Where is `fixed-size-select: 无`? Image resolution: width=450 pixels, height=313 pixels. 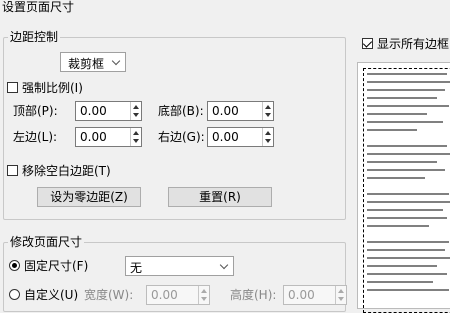
fixed-size-select: 无 is located at coordinates (179, 266).